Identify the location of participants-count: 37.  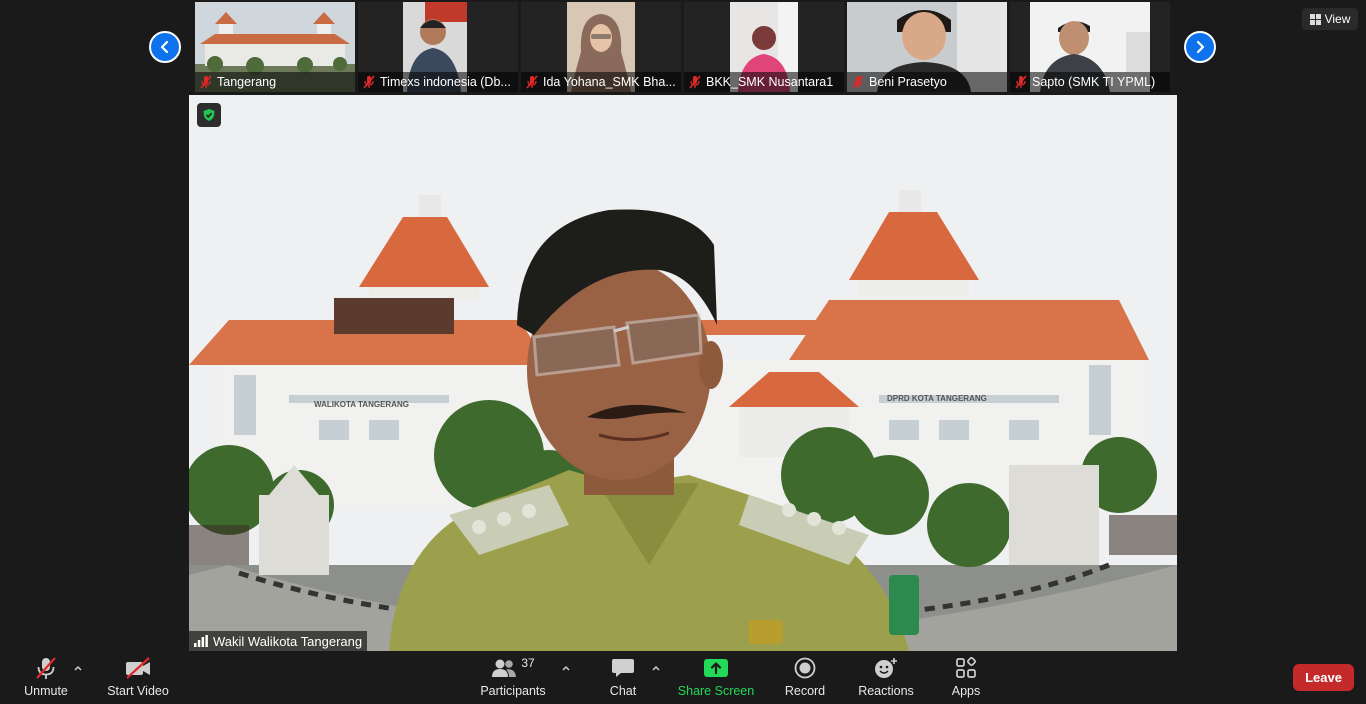
(528, 663).